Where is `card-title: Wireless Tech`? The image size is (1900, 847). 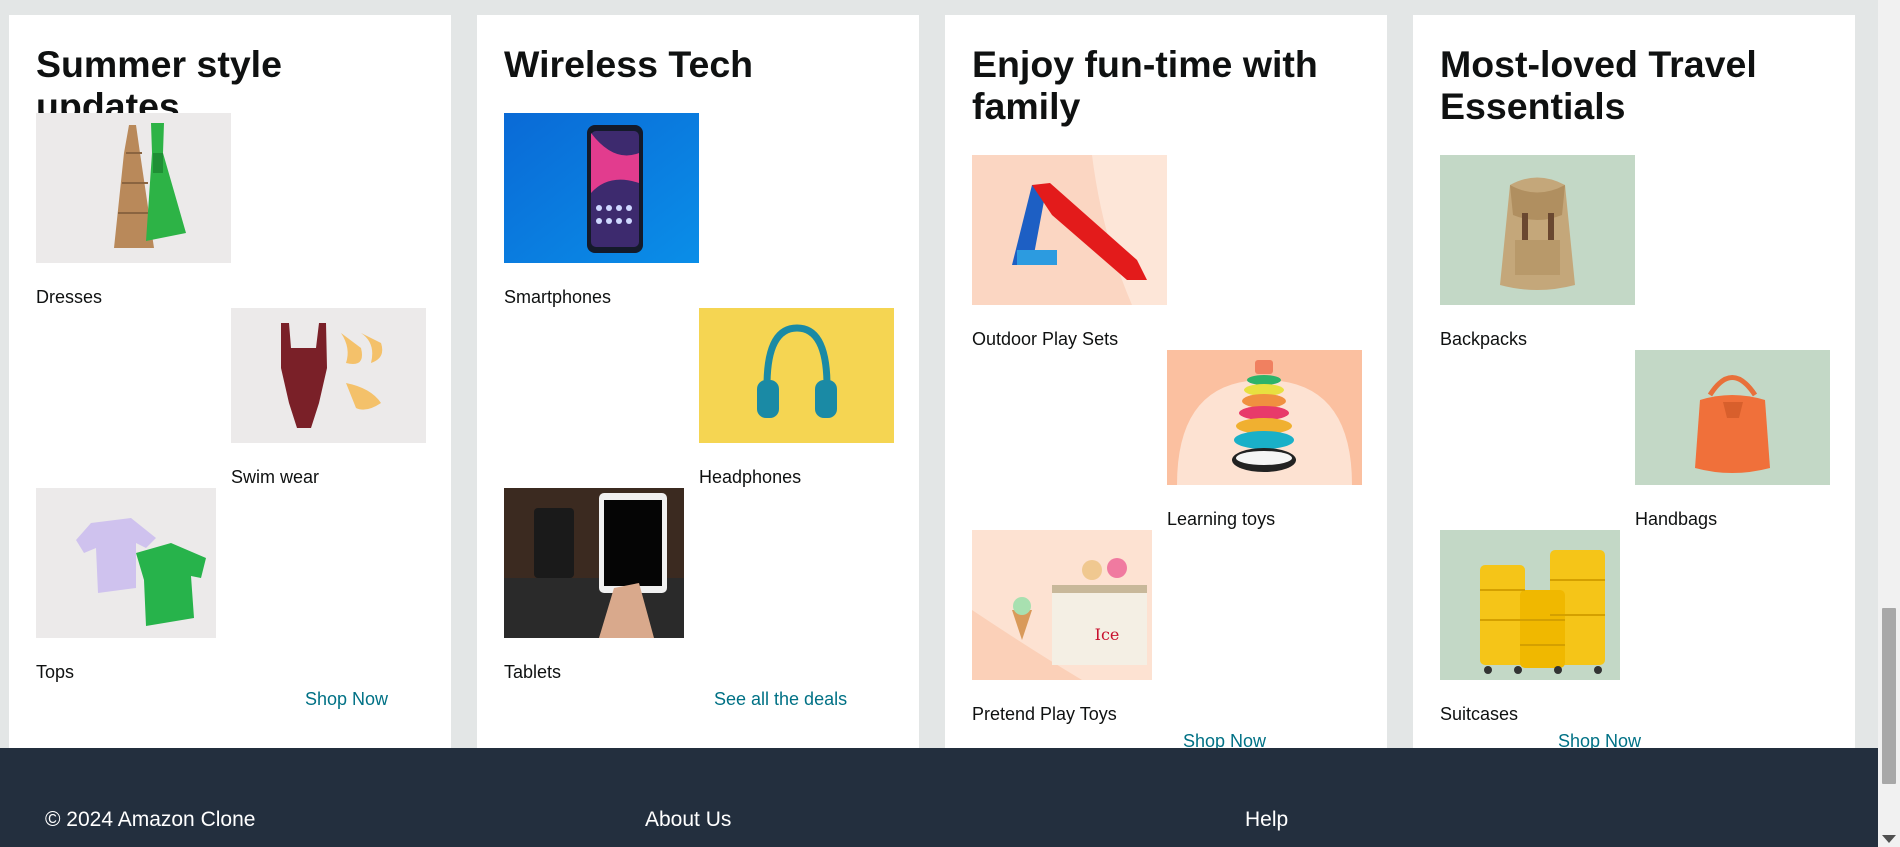
card-title: Wireless Tech is located at coordinates (629, 64).